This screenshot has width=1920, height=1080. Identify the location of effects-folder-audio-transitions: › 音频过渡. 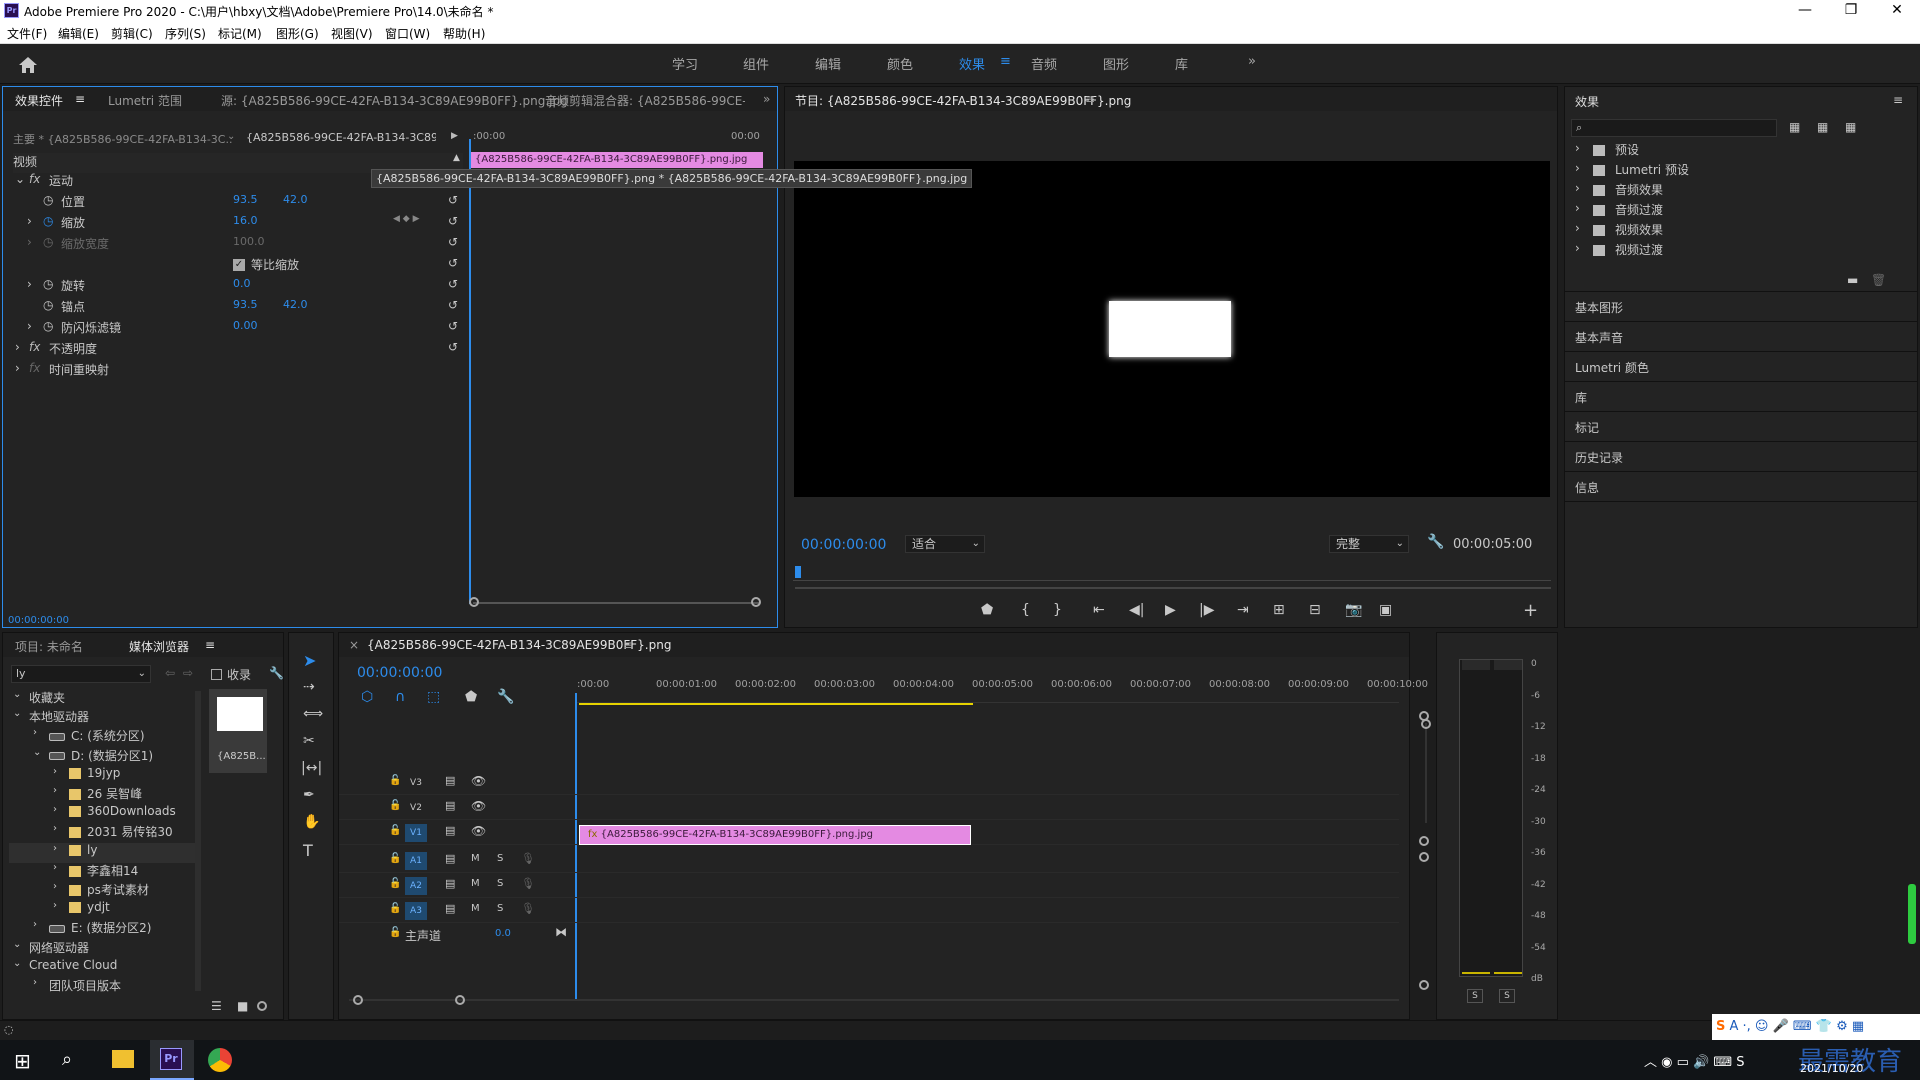
(1741, 211).